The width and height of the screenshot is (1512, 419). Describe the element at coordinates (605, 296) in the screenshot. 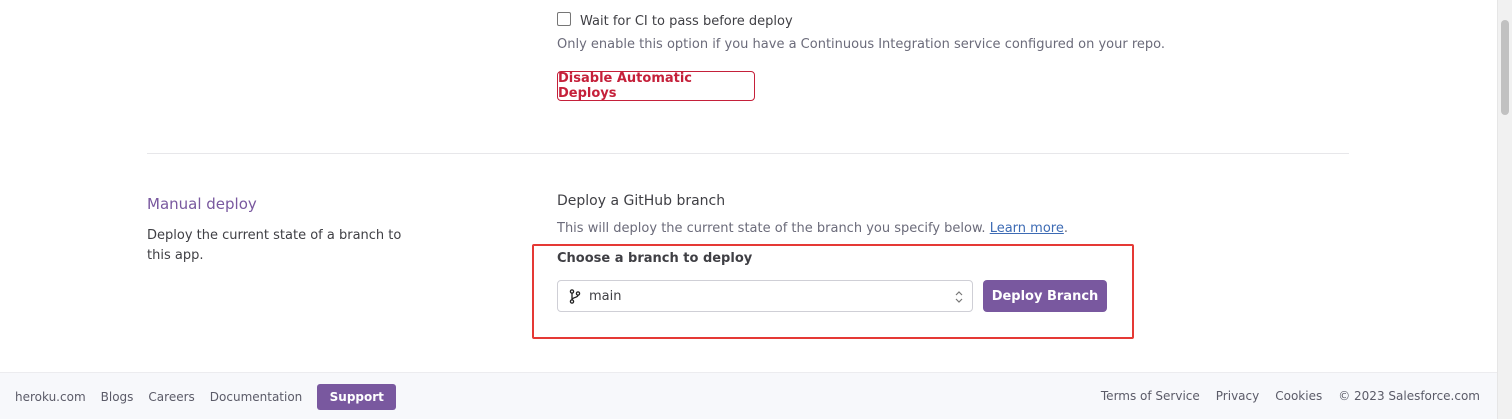

I see `branch-select-value: main` at that location.